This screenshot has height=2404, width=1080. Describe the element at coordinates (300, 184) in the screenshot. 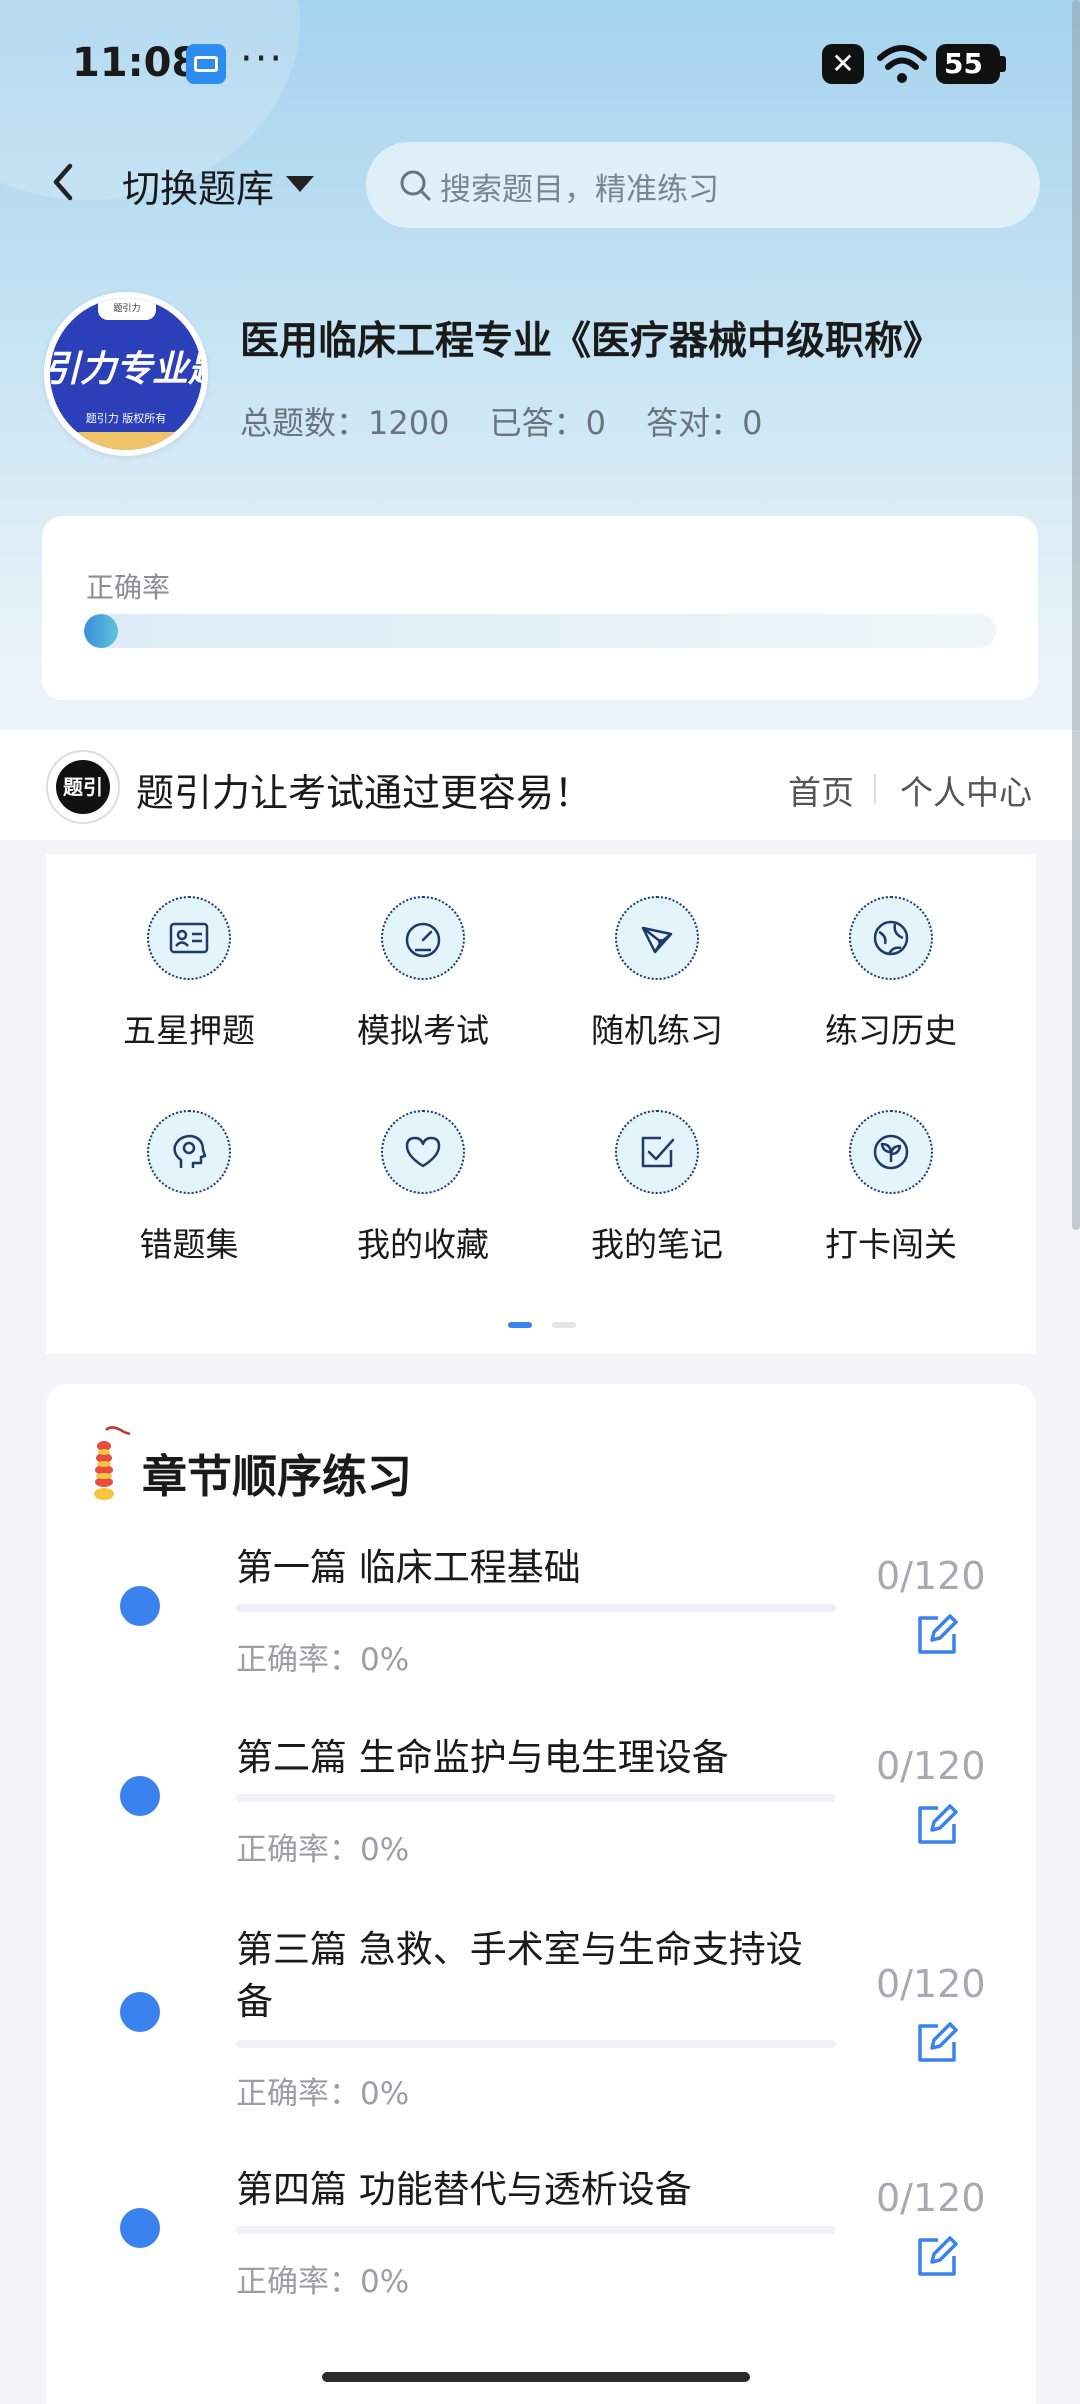

I see `caret-down-icon` at that location.